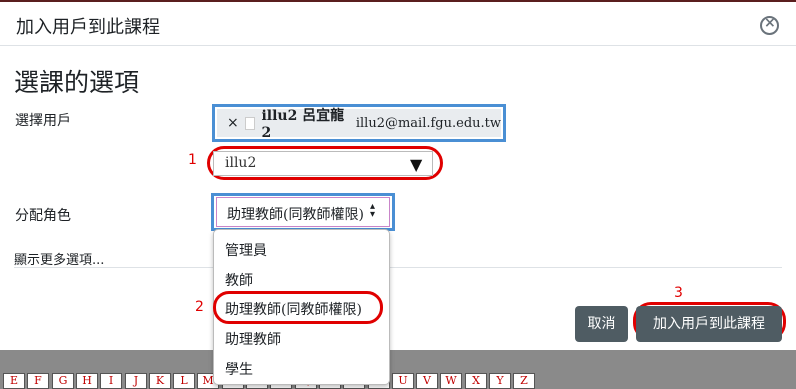  Describe the element at coordinates (87, 381) in the screenshot. I see `initial-letter: H` at that location.